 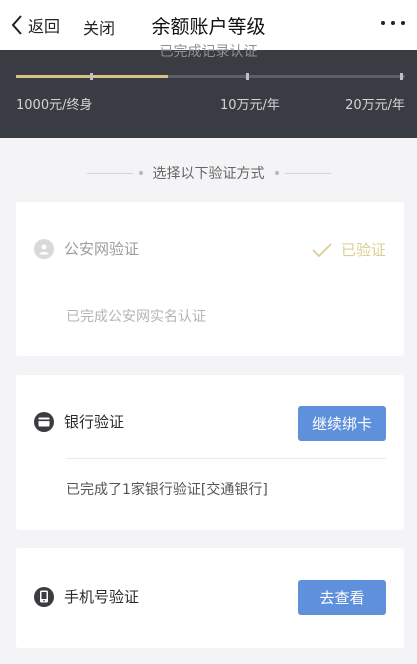 What do you see at coordinates (109, 173) in the screenshot?
I see `heading-line-left` at bounding box center [109, 173].